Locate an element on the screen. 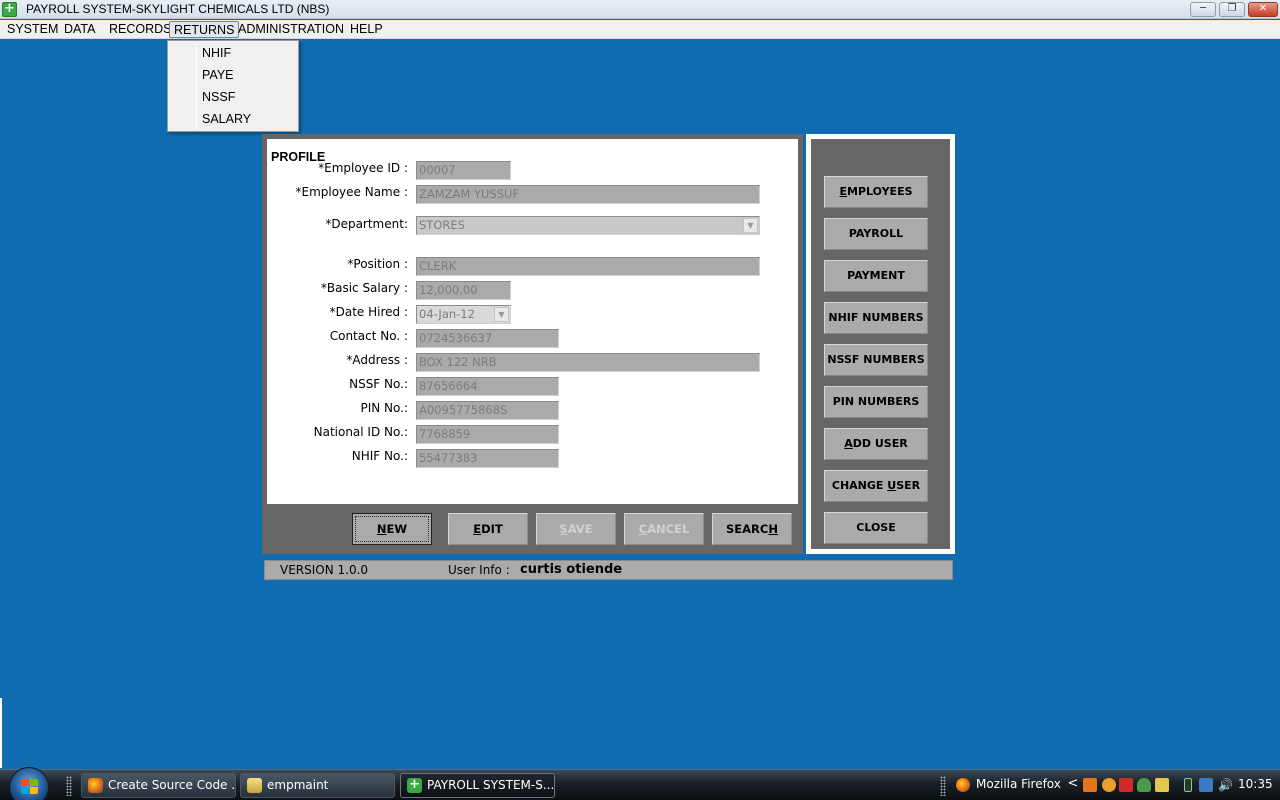  nssf-no-label: NSSF No.: is located at coordinates (378, 384).